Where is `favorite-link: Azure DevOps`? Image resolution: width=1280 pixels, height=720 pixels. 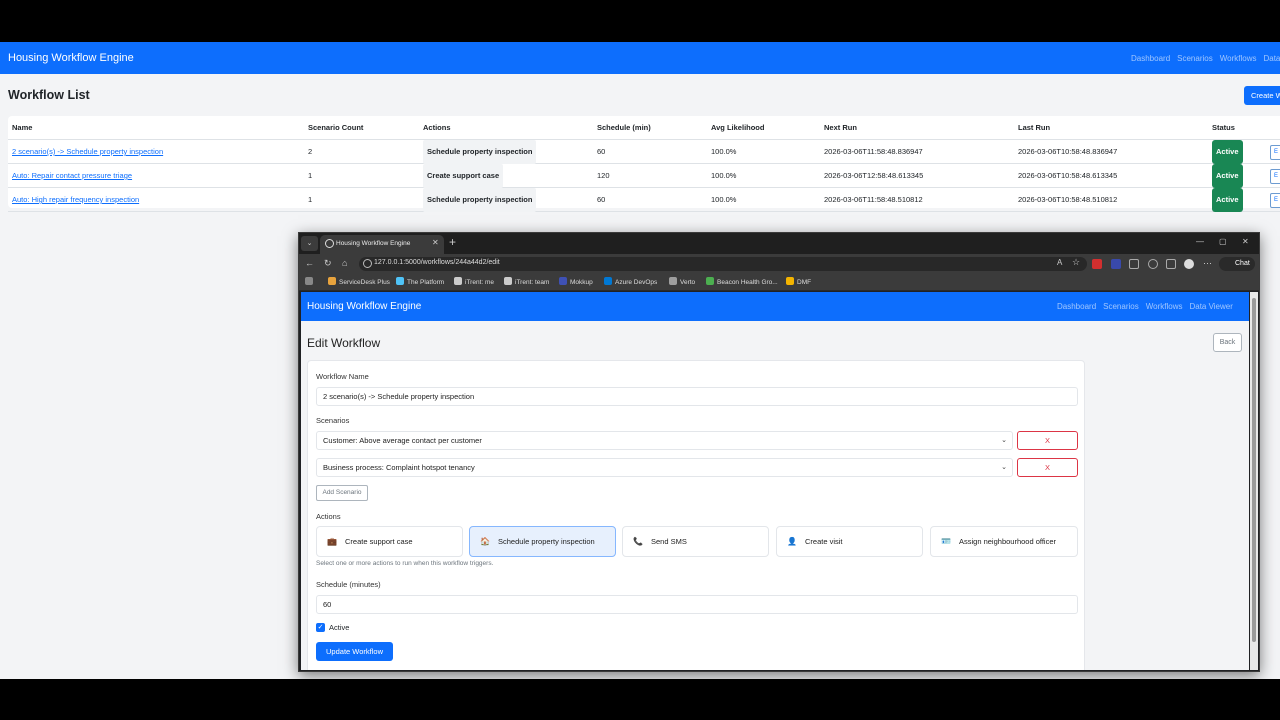
favorite-link: Azure DevOps is located at coordinates (630, 282).